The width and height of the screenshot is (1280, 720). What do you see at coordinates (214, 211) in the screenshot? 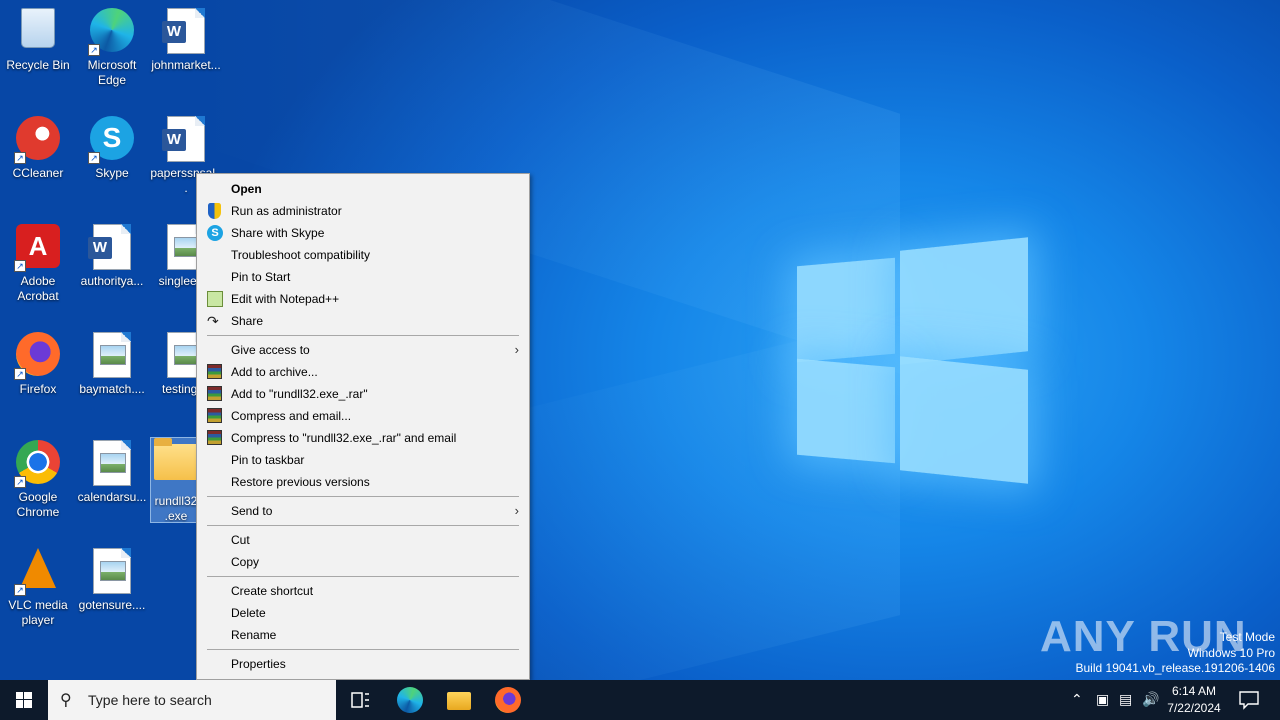
I see `uac-shield-icon` at bounding box center [214, 211].